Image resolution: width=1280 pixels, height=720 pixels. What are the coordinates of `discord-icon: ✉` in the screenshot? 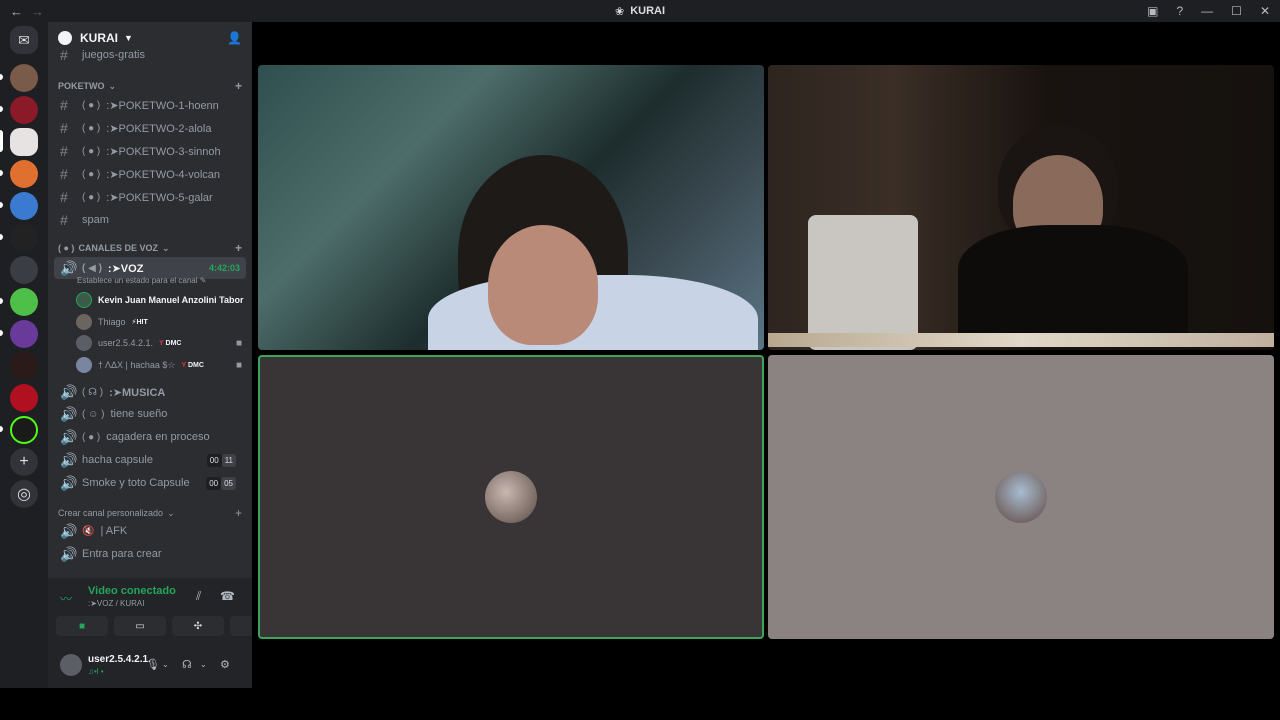 It's located at (24, 40).